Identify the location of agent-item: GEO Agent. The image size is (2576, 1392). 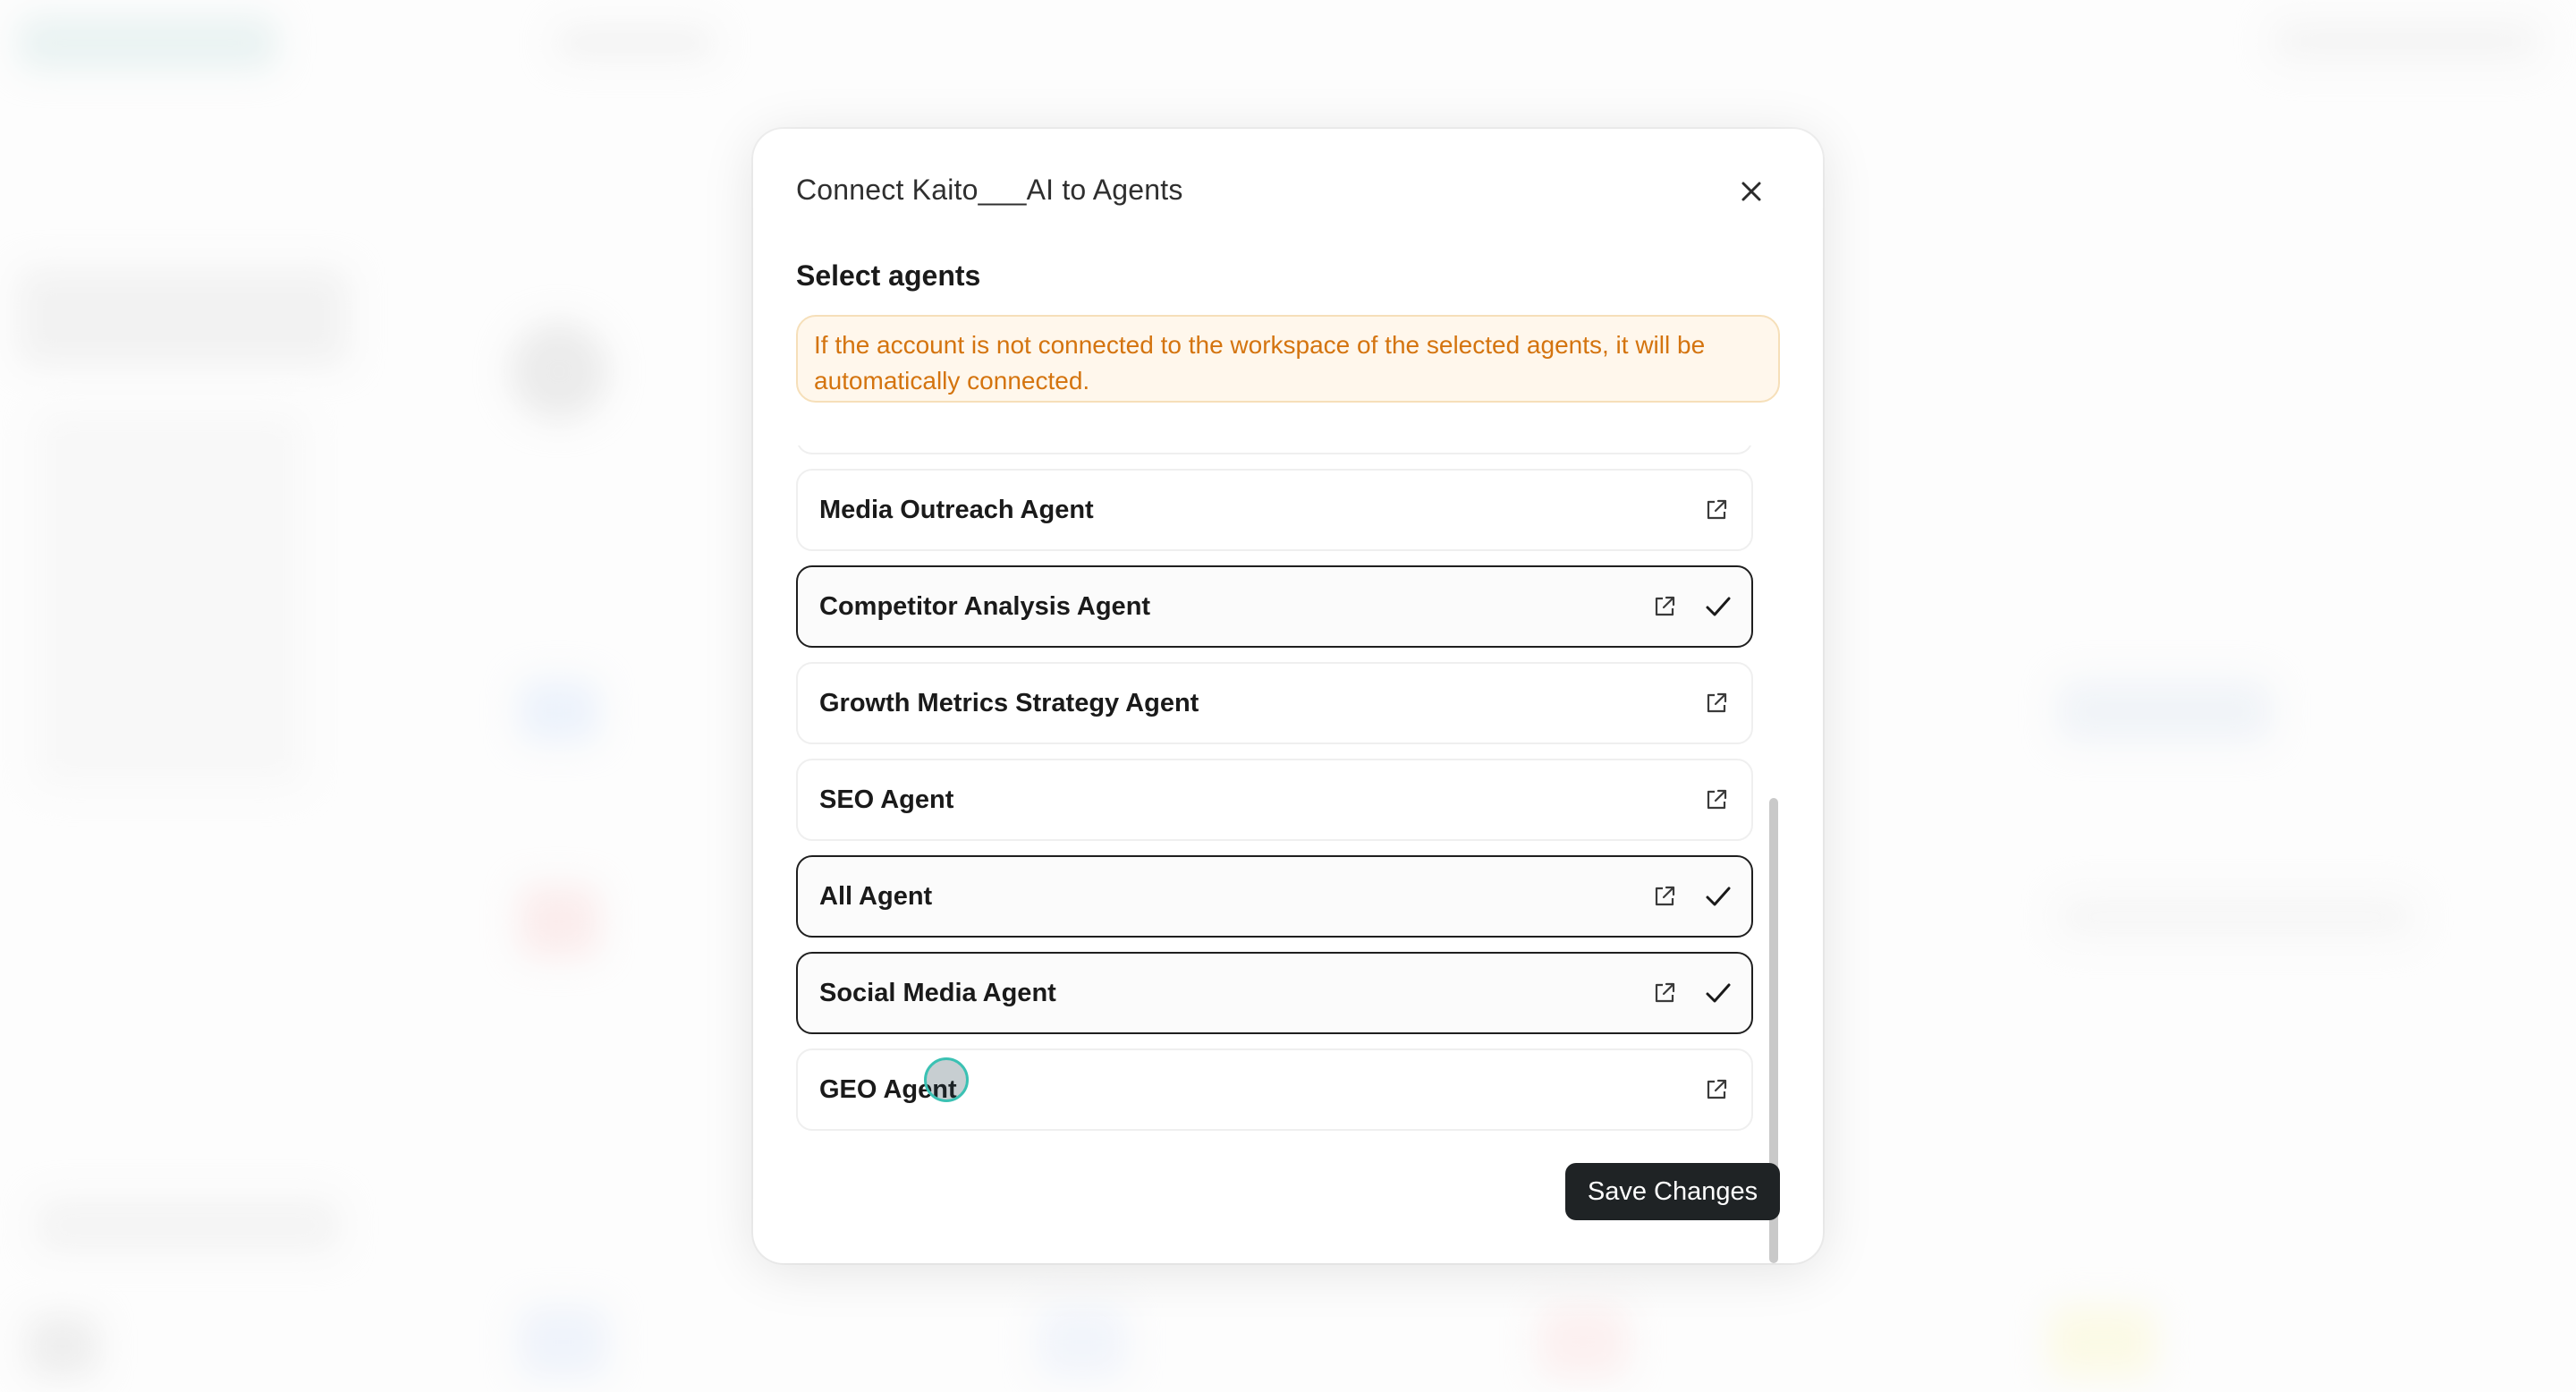
(1274, 1089).